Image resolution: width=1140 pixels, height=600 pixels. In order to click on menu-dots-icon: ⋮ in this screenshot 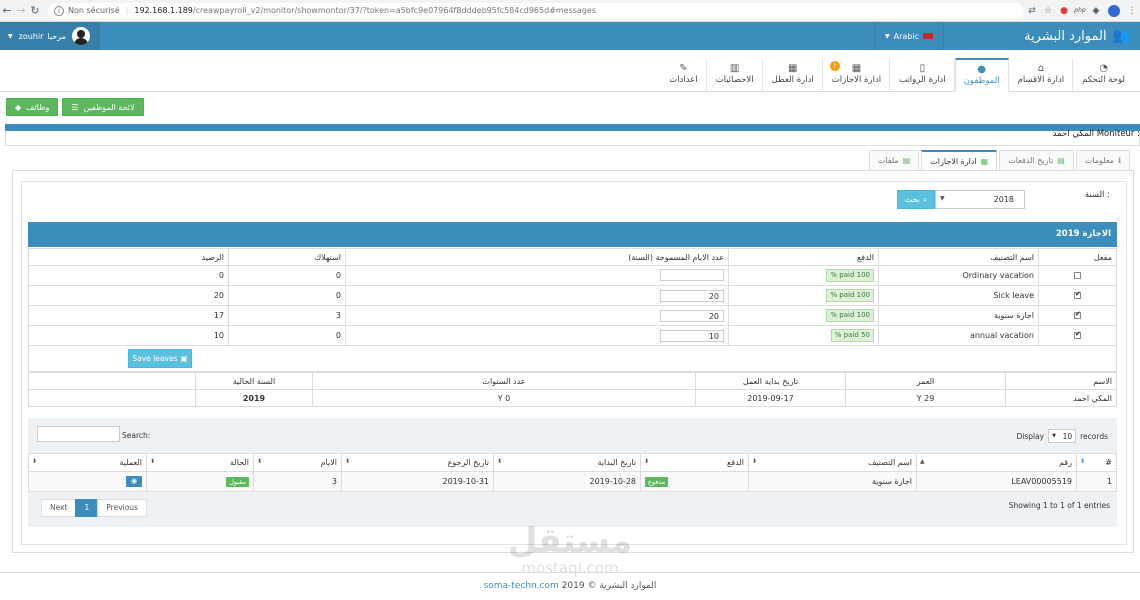, I will do `click(1132, 11)`.